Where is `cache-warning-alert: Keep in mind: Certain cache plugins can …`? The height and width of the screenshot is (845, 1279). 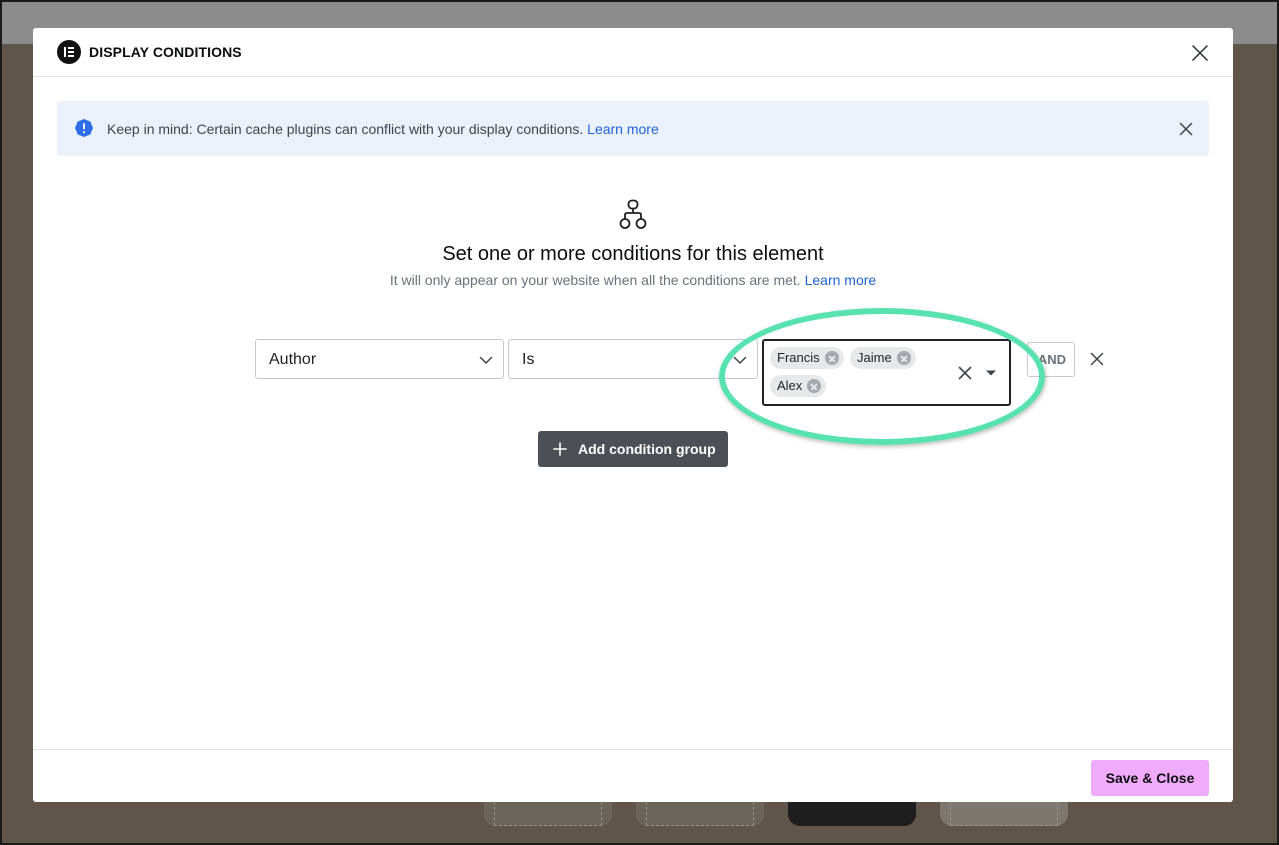
cache-warning-alert: Keep in mind: Certain cache plugins can … is located at coordinates (633, 128).